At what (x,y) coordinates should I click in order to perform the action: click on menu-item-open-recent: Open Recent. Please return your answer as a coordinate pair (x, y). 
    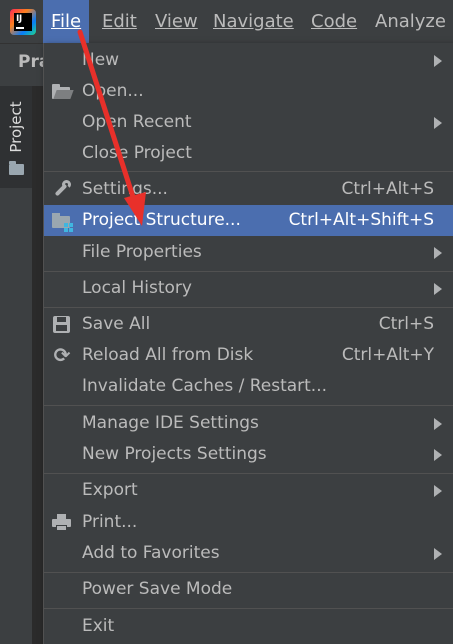
    Looking at the image, I should click on (248, 122).